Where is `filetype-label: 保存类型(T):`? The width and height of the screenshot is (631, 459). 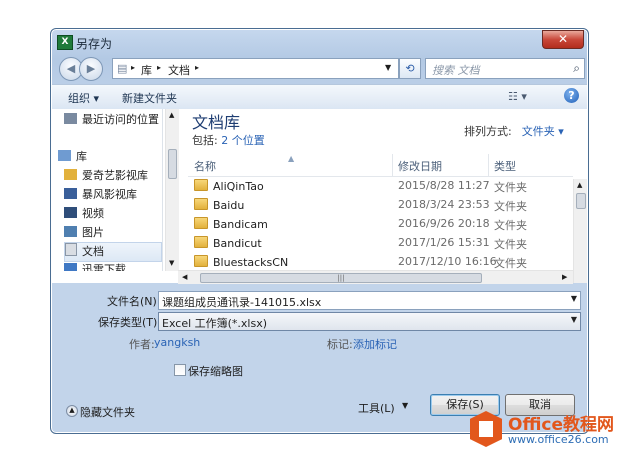
filetype-label: 保存类型(T): is located at coordinates (130, 322).